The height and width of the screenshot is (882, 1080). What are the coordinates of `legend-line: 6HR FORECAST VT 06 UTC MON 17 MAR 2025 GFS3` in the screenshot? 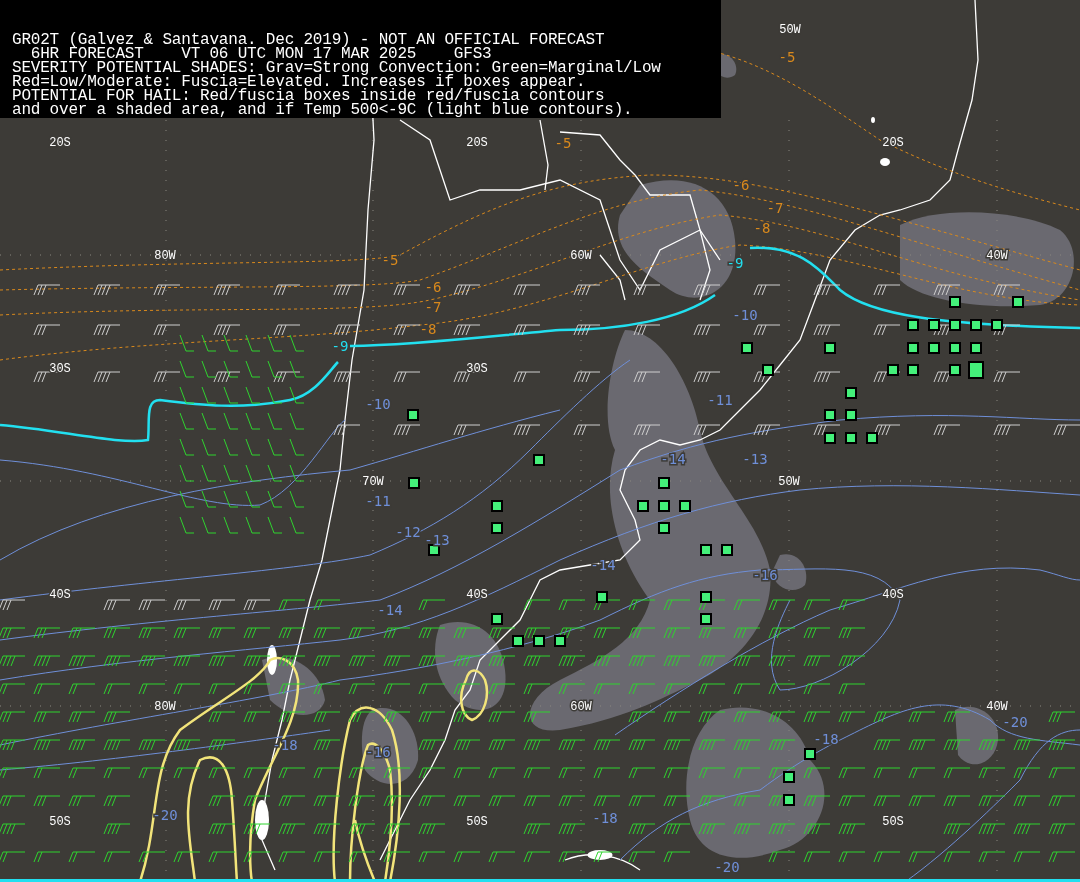 It's located at (261, 54).